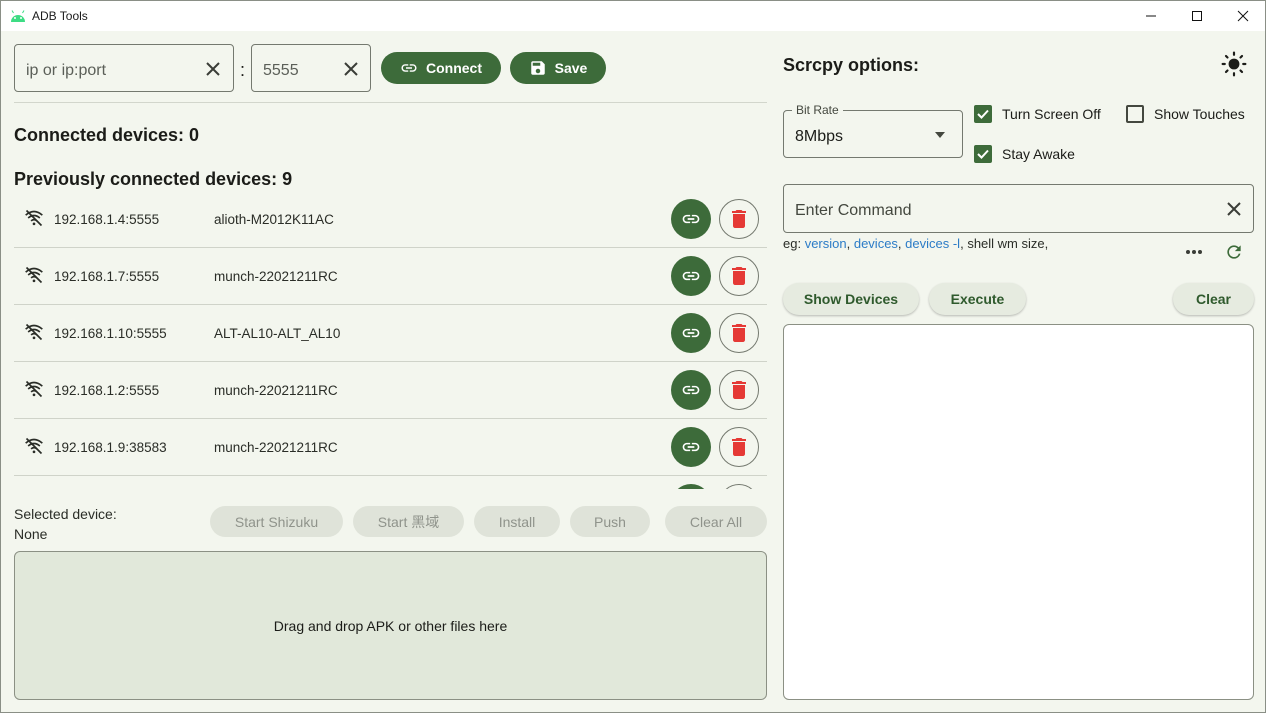 The image size is (1266, 713). I want to click on port-input: 5555, so click(311, 68).